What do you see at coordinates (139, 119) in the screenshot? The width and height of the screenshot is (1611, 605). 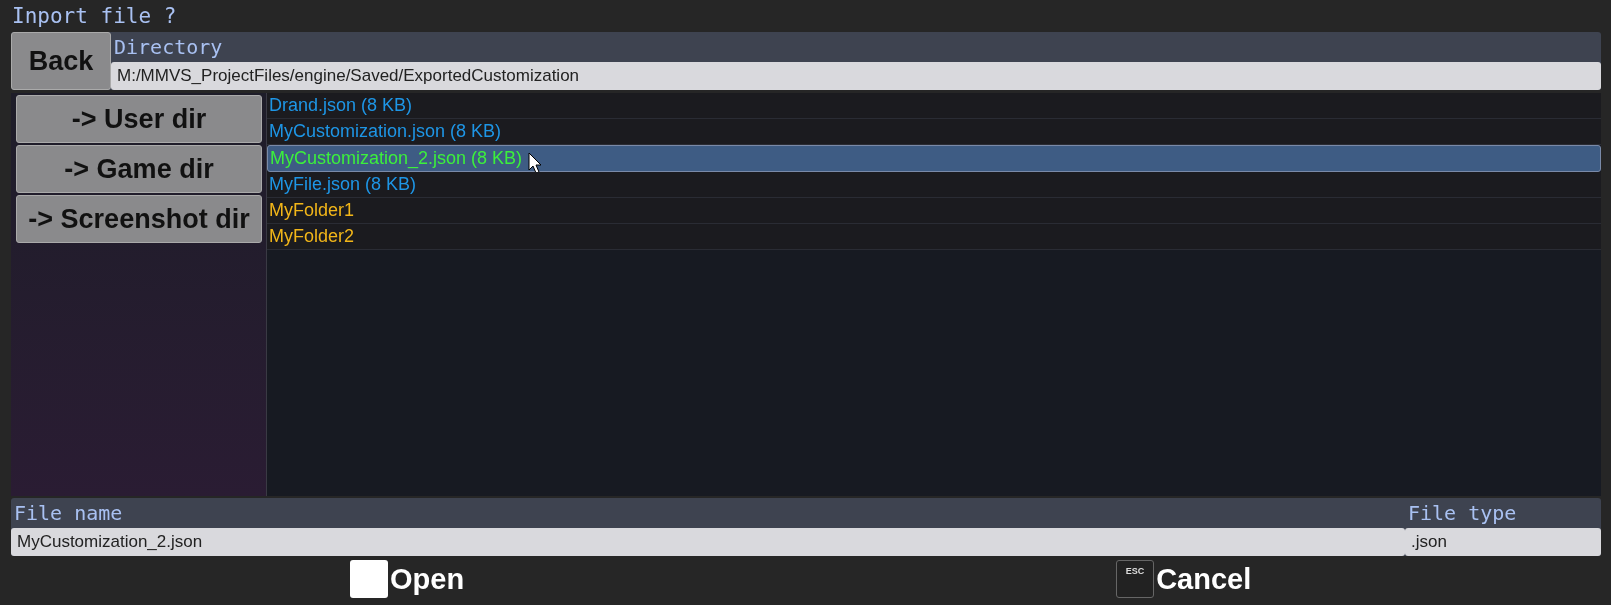 I see `shortcut-button: -> User dir` at bounding box center [139, 119].